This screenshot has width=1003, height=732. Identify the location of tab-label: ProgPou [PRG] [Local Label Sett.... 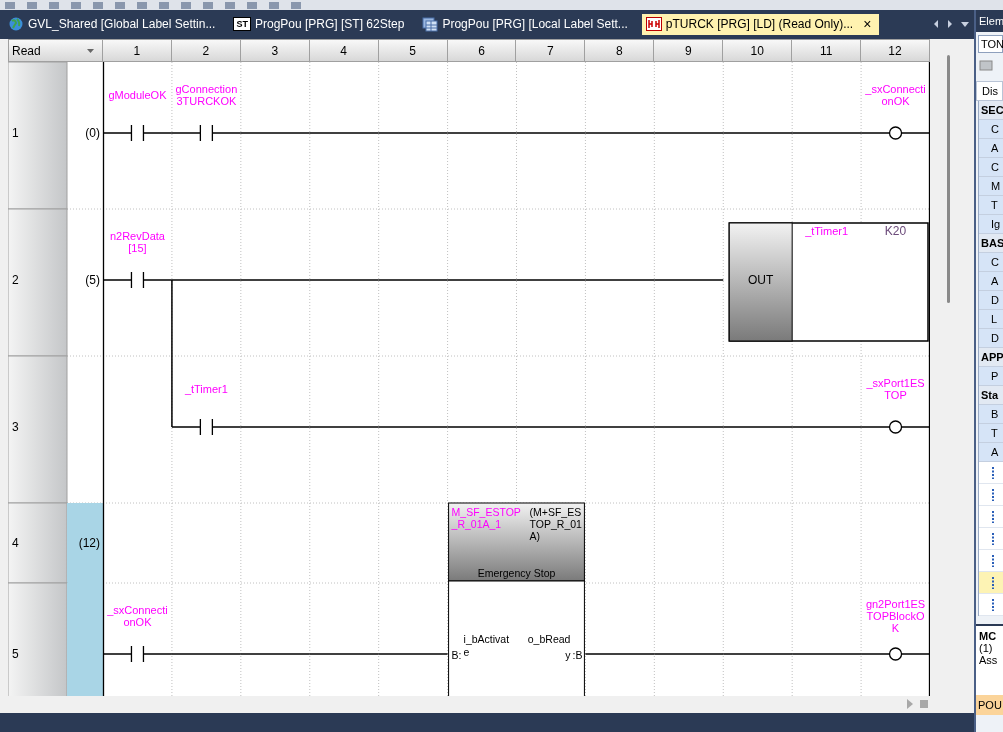
(535, 24).